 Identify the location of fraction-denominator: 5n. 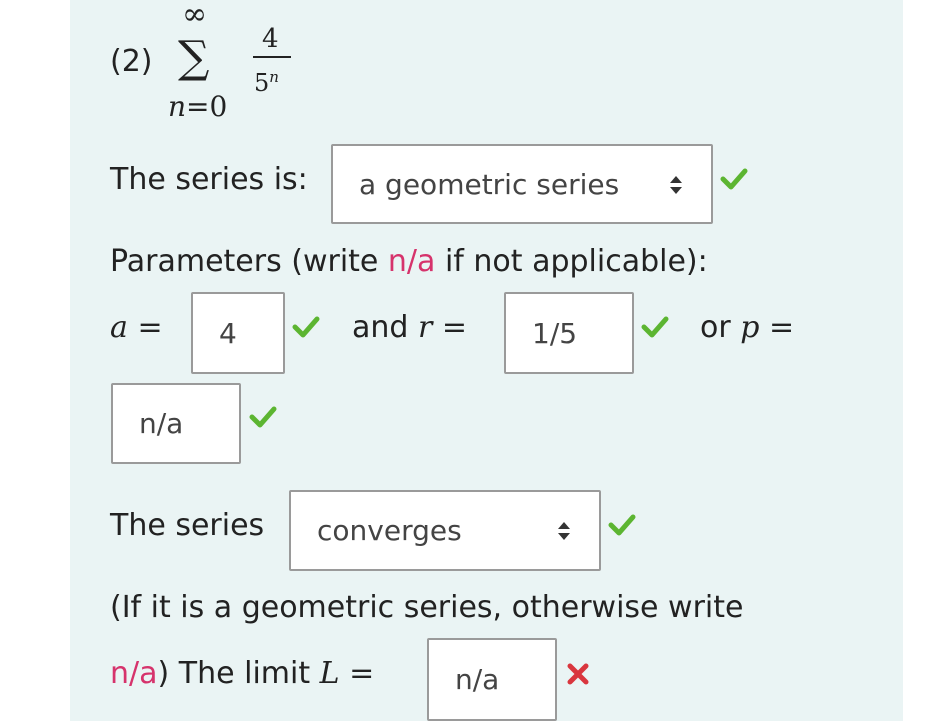
(266, 82).